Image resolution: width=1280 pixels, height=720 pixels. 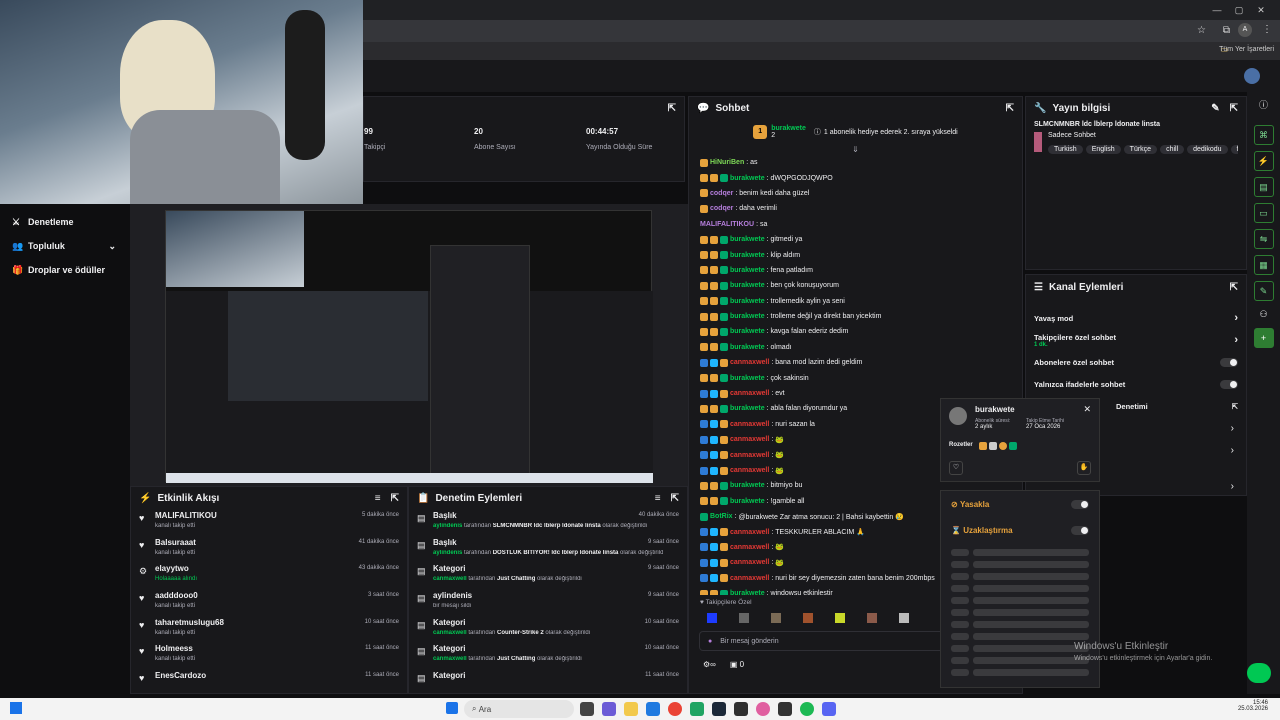 I want to click on start-menu-icon, so click(x=452, y=708).